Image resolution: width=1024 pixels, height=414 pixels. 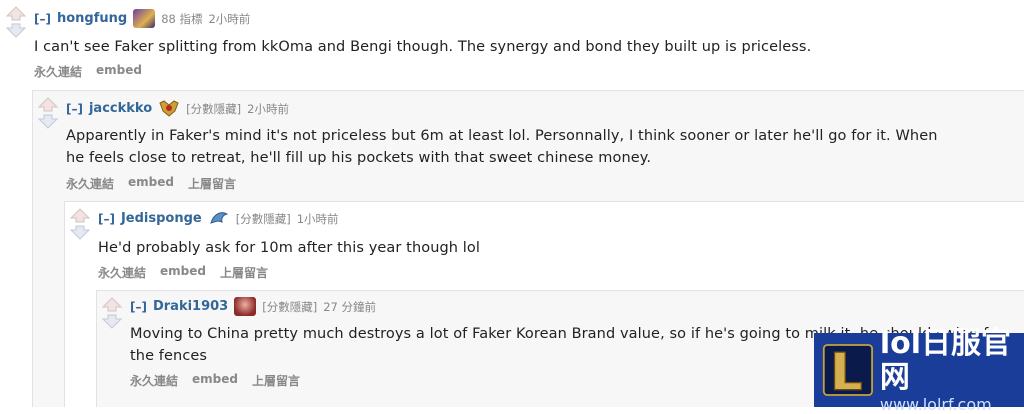 I want to click on timestamp: 27 分鐘前, so click(x=350, y=306).